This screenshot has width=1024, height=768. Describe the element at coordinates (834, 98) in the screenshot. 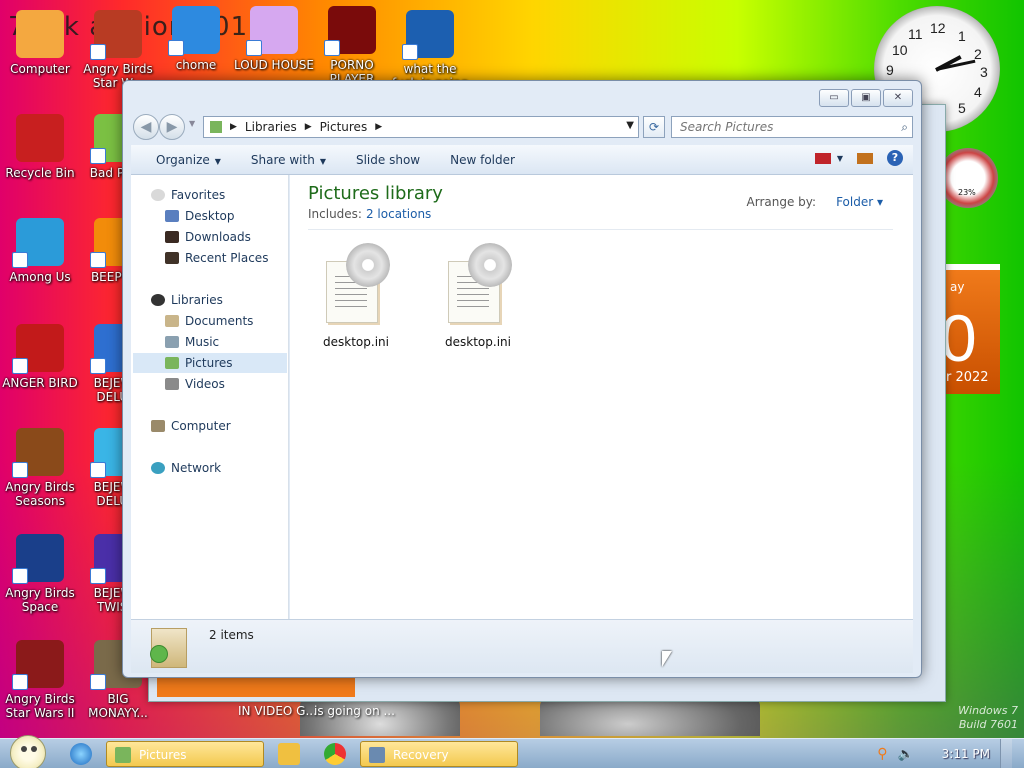

I see `minimize-button: ▭` at that location.